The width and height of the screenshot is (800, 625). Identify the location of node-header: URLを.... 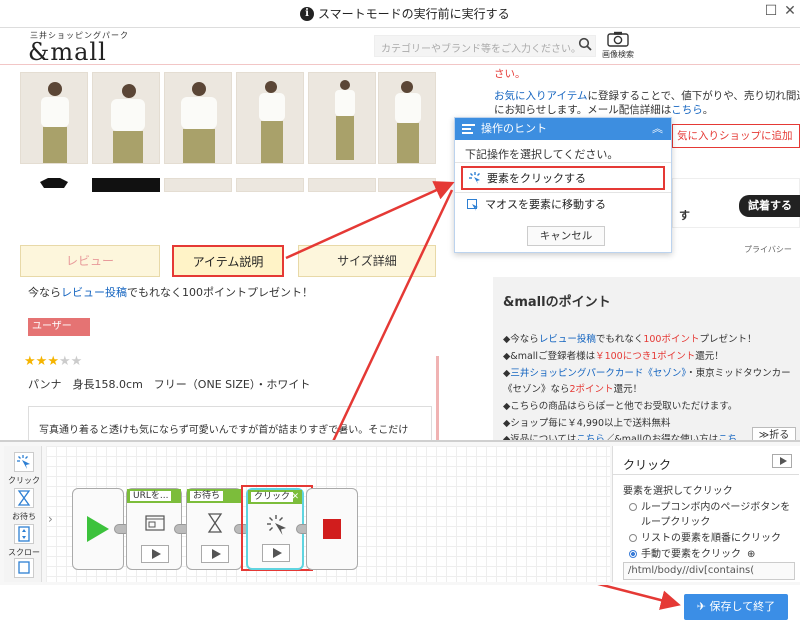
(154, 496).